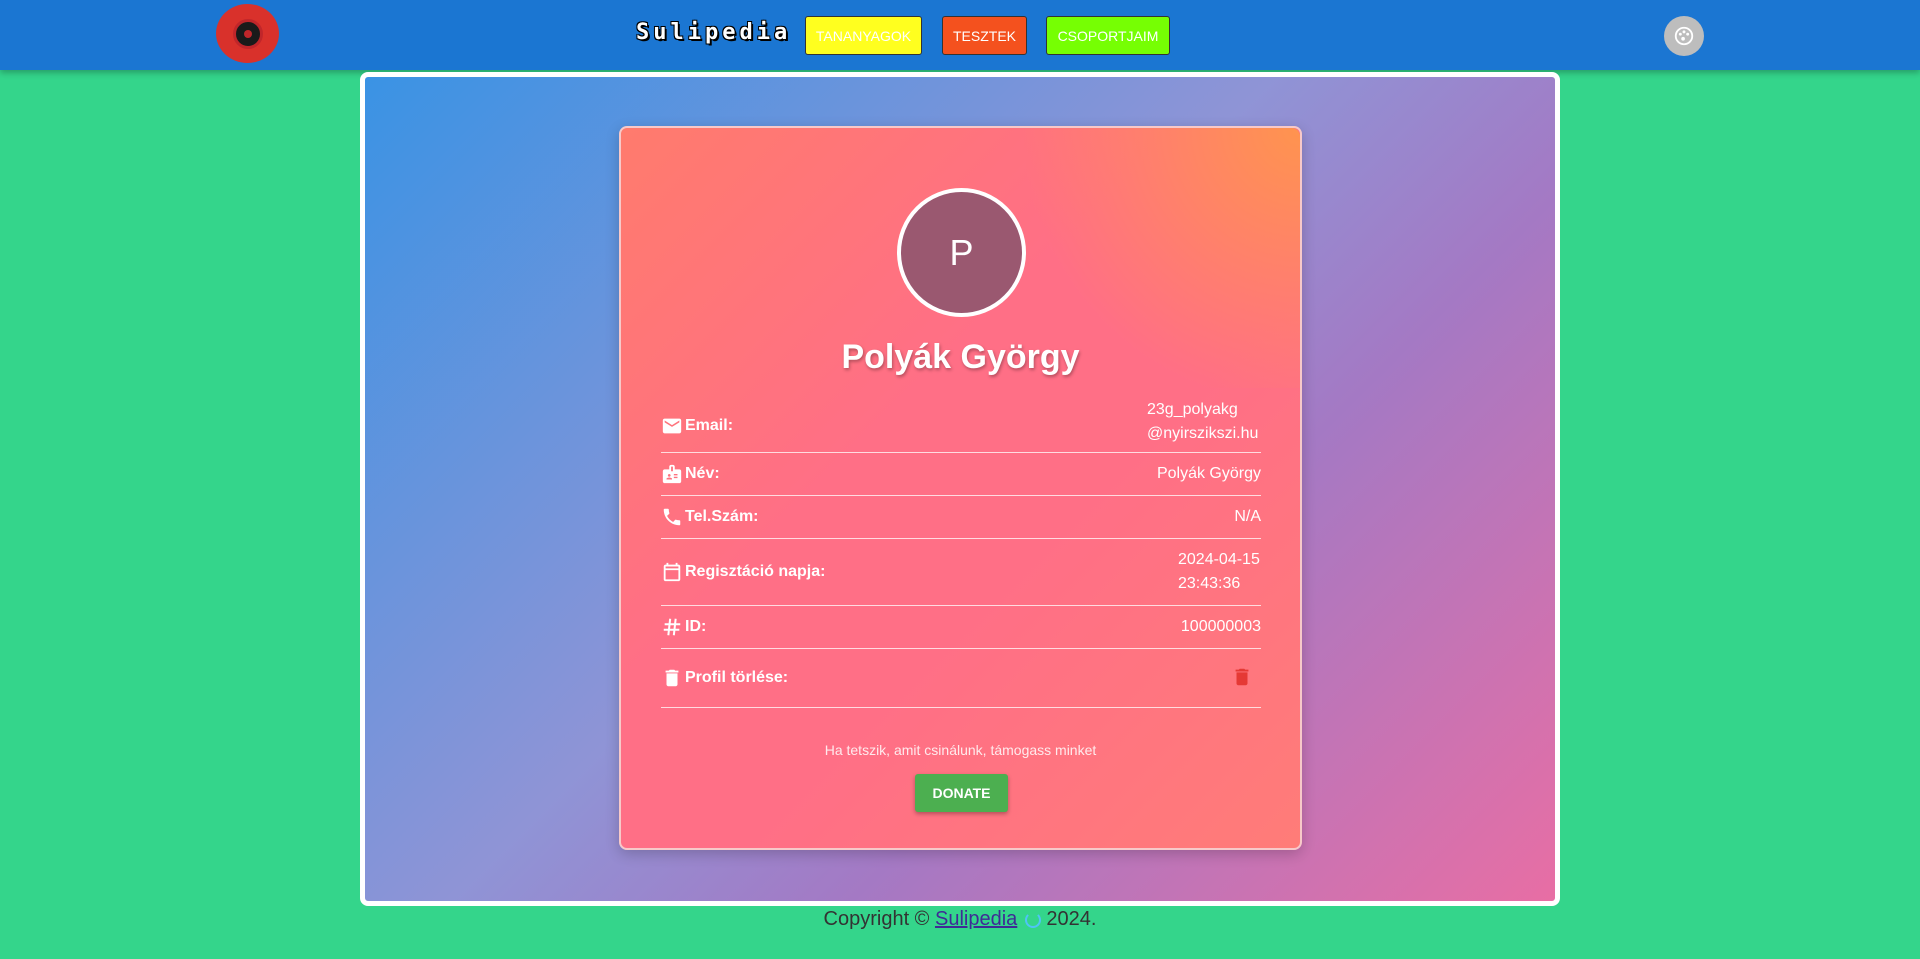  I want to click on id-row: ID: 100000003, so click(961, 627).